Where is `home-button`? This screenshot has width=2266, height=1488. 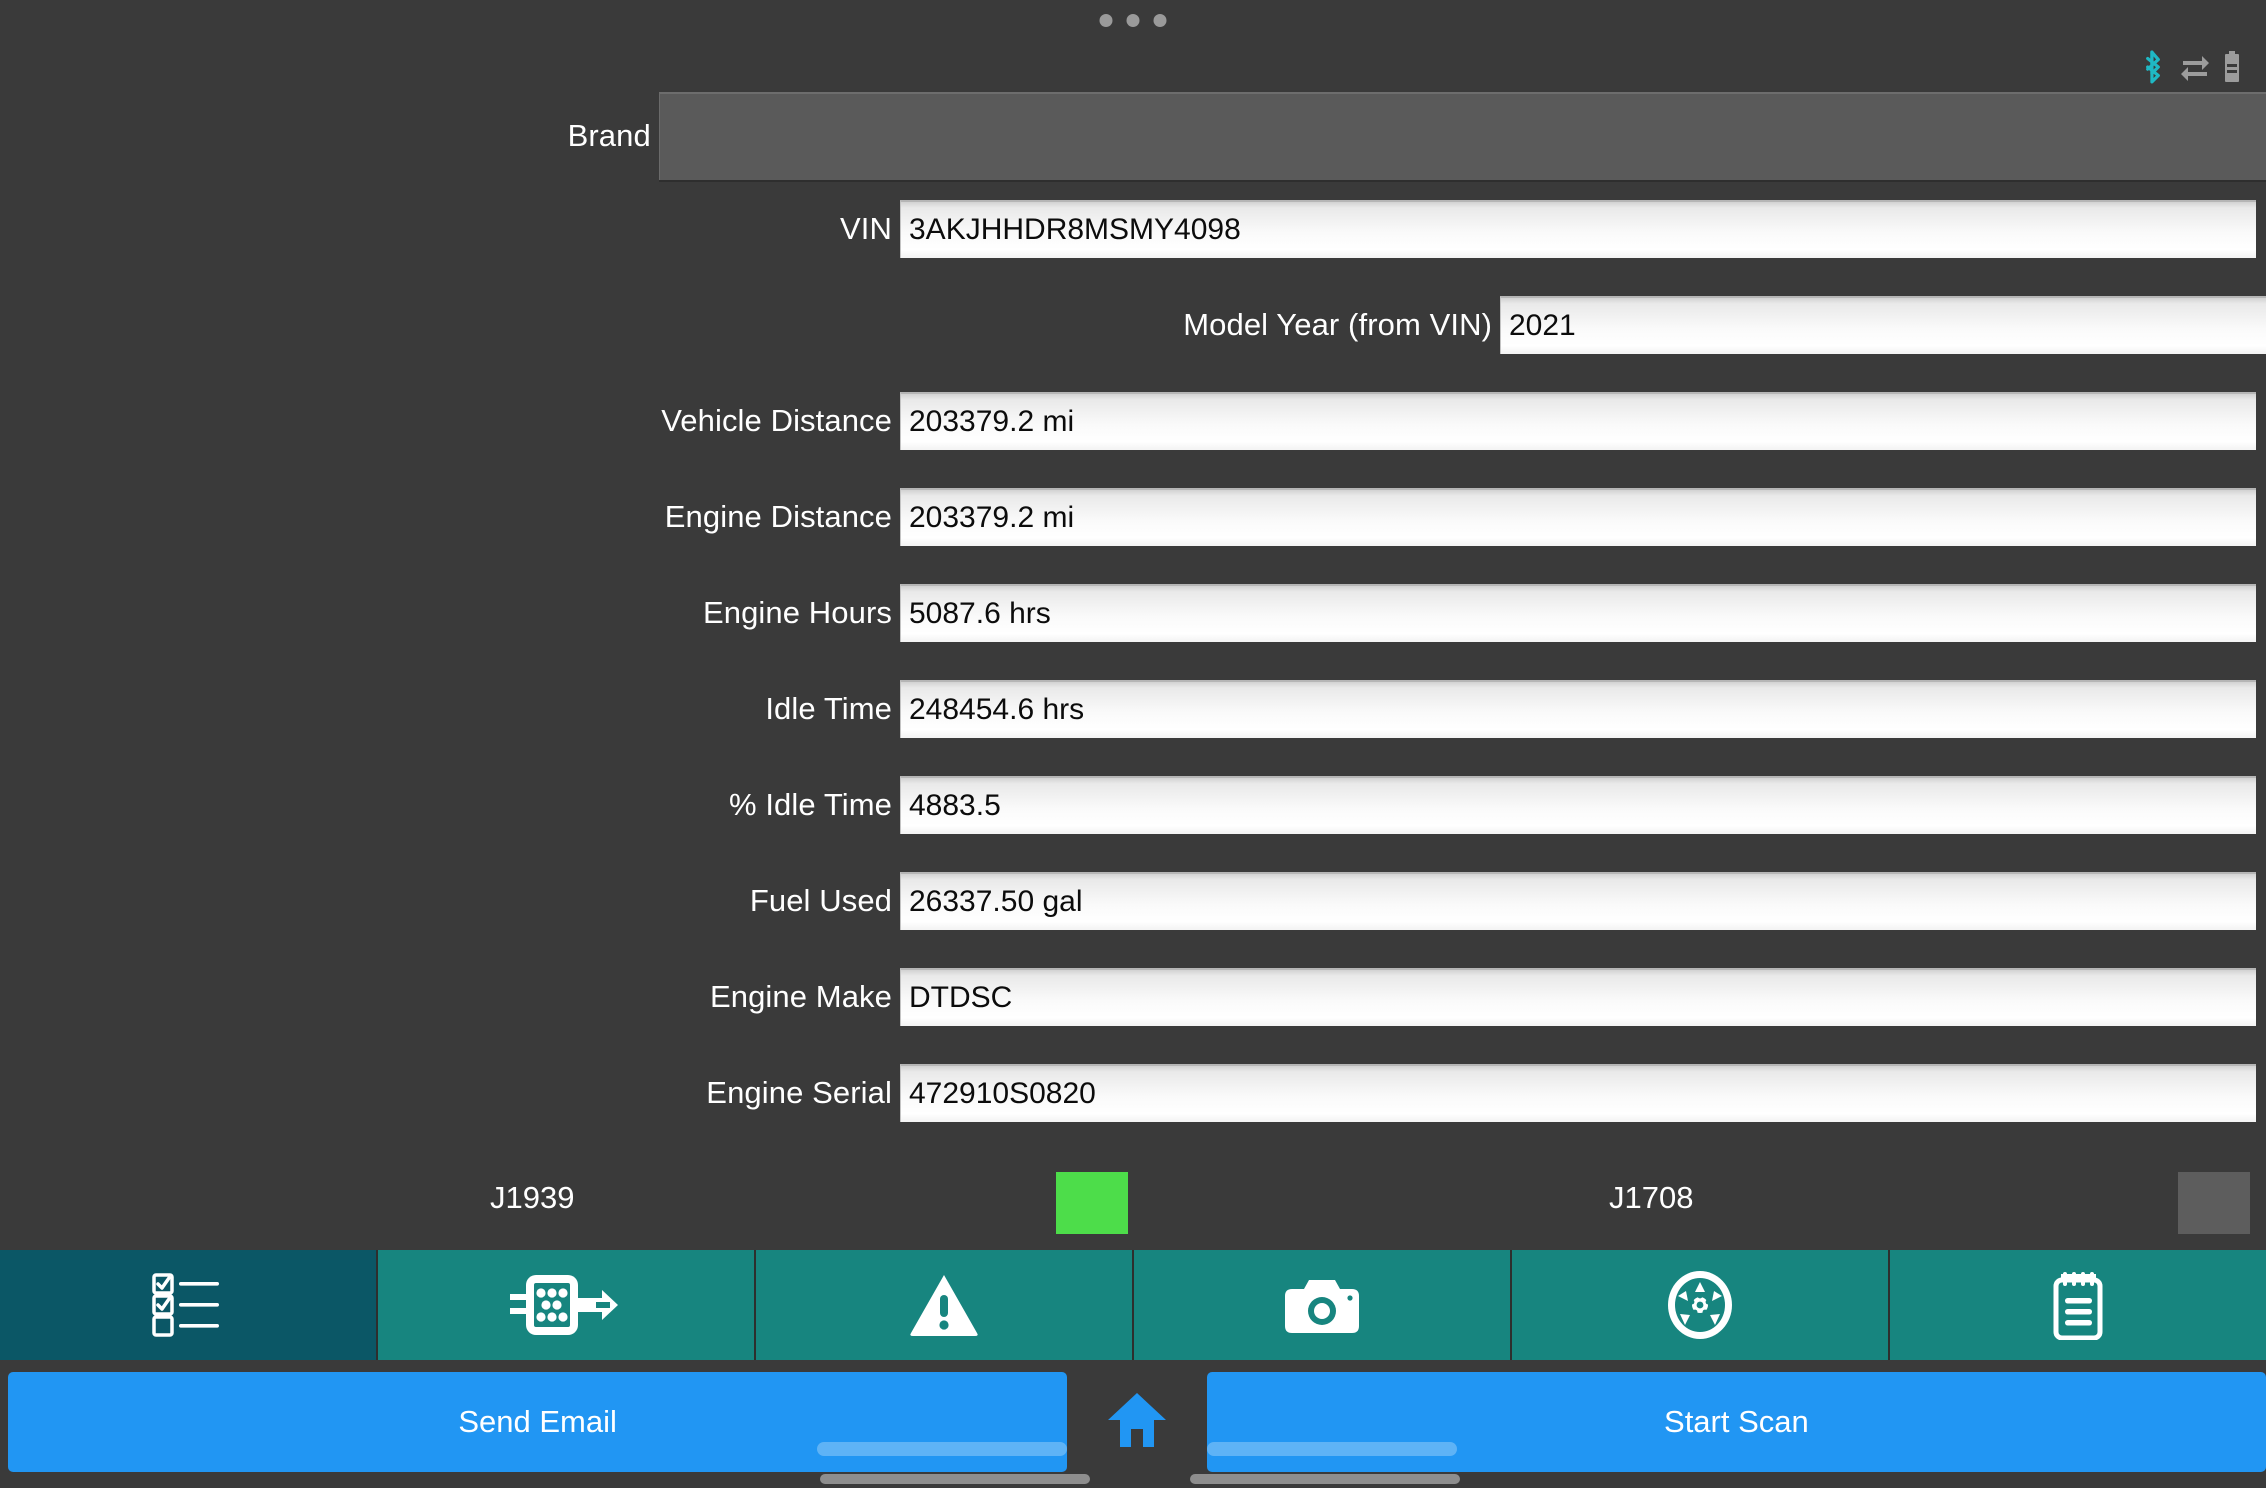 home-button is located at coordinates (1137, 1422).